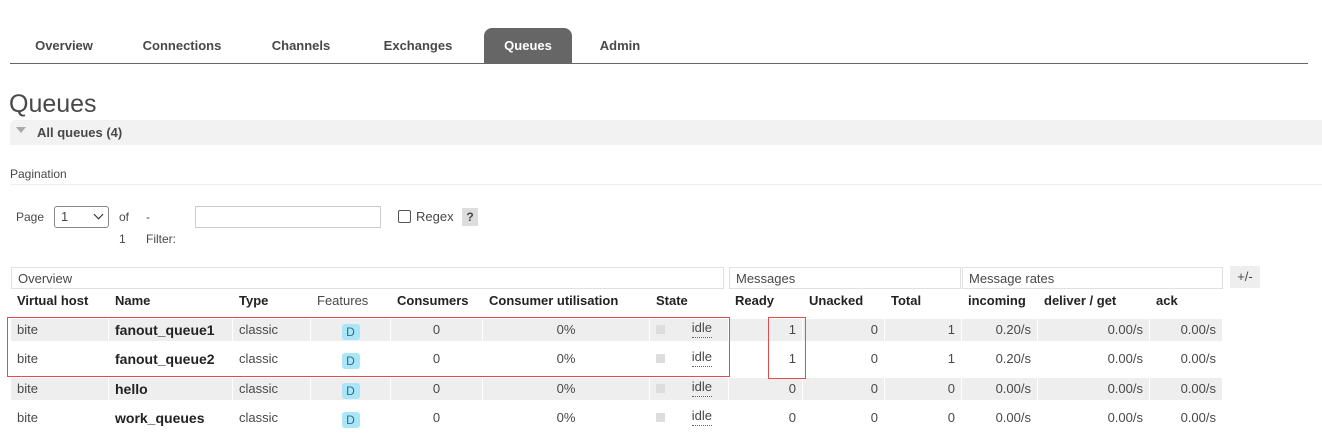 The width and height of the screenshot is (1322, 448). I want to click on group-overview: Overview, so click(367, 278).